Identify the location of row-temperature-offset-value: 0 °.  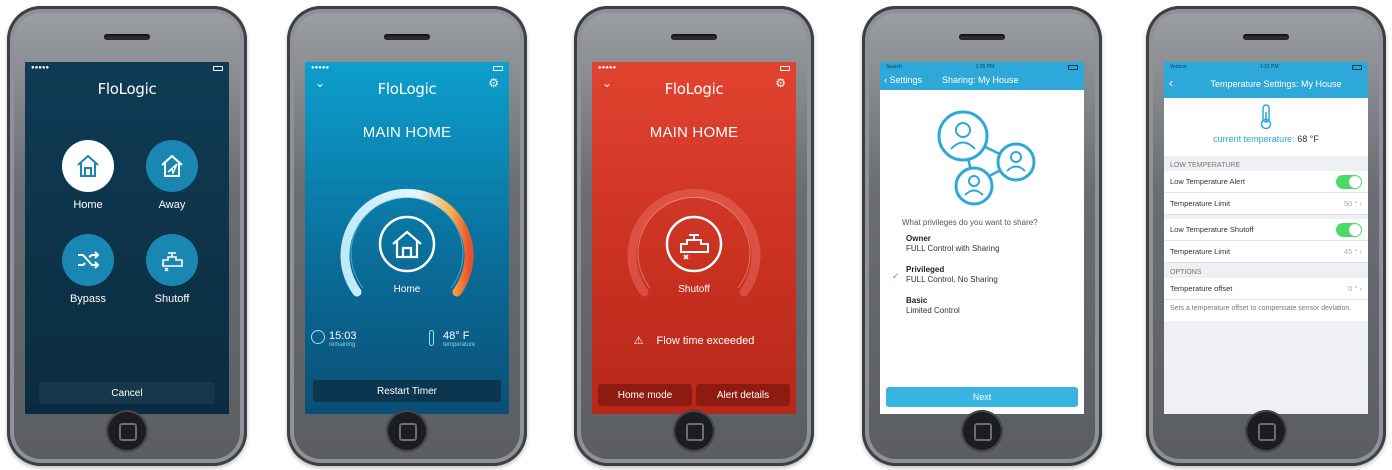
(1353, 288).